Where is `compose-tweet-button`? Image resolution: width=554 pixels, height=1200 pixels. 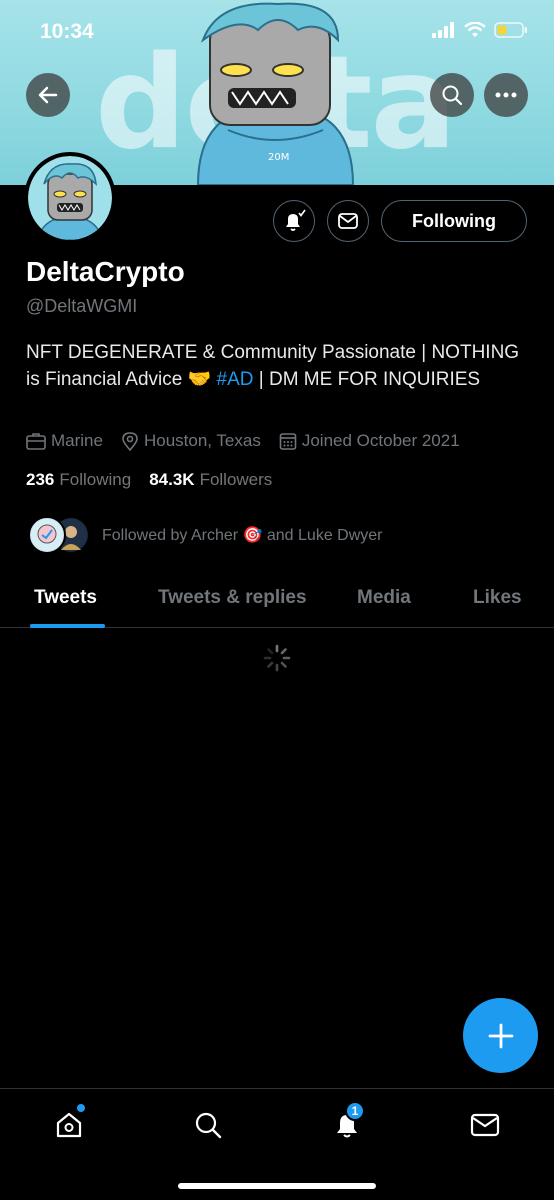 compose-tweet-button is located at coordinates (500, 1035).